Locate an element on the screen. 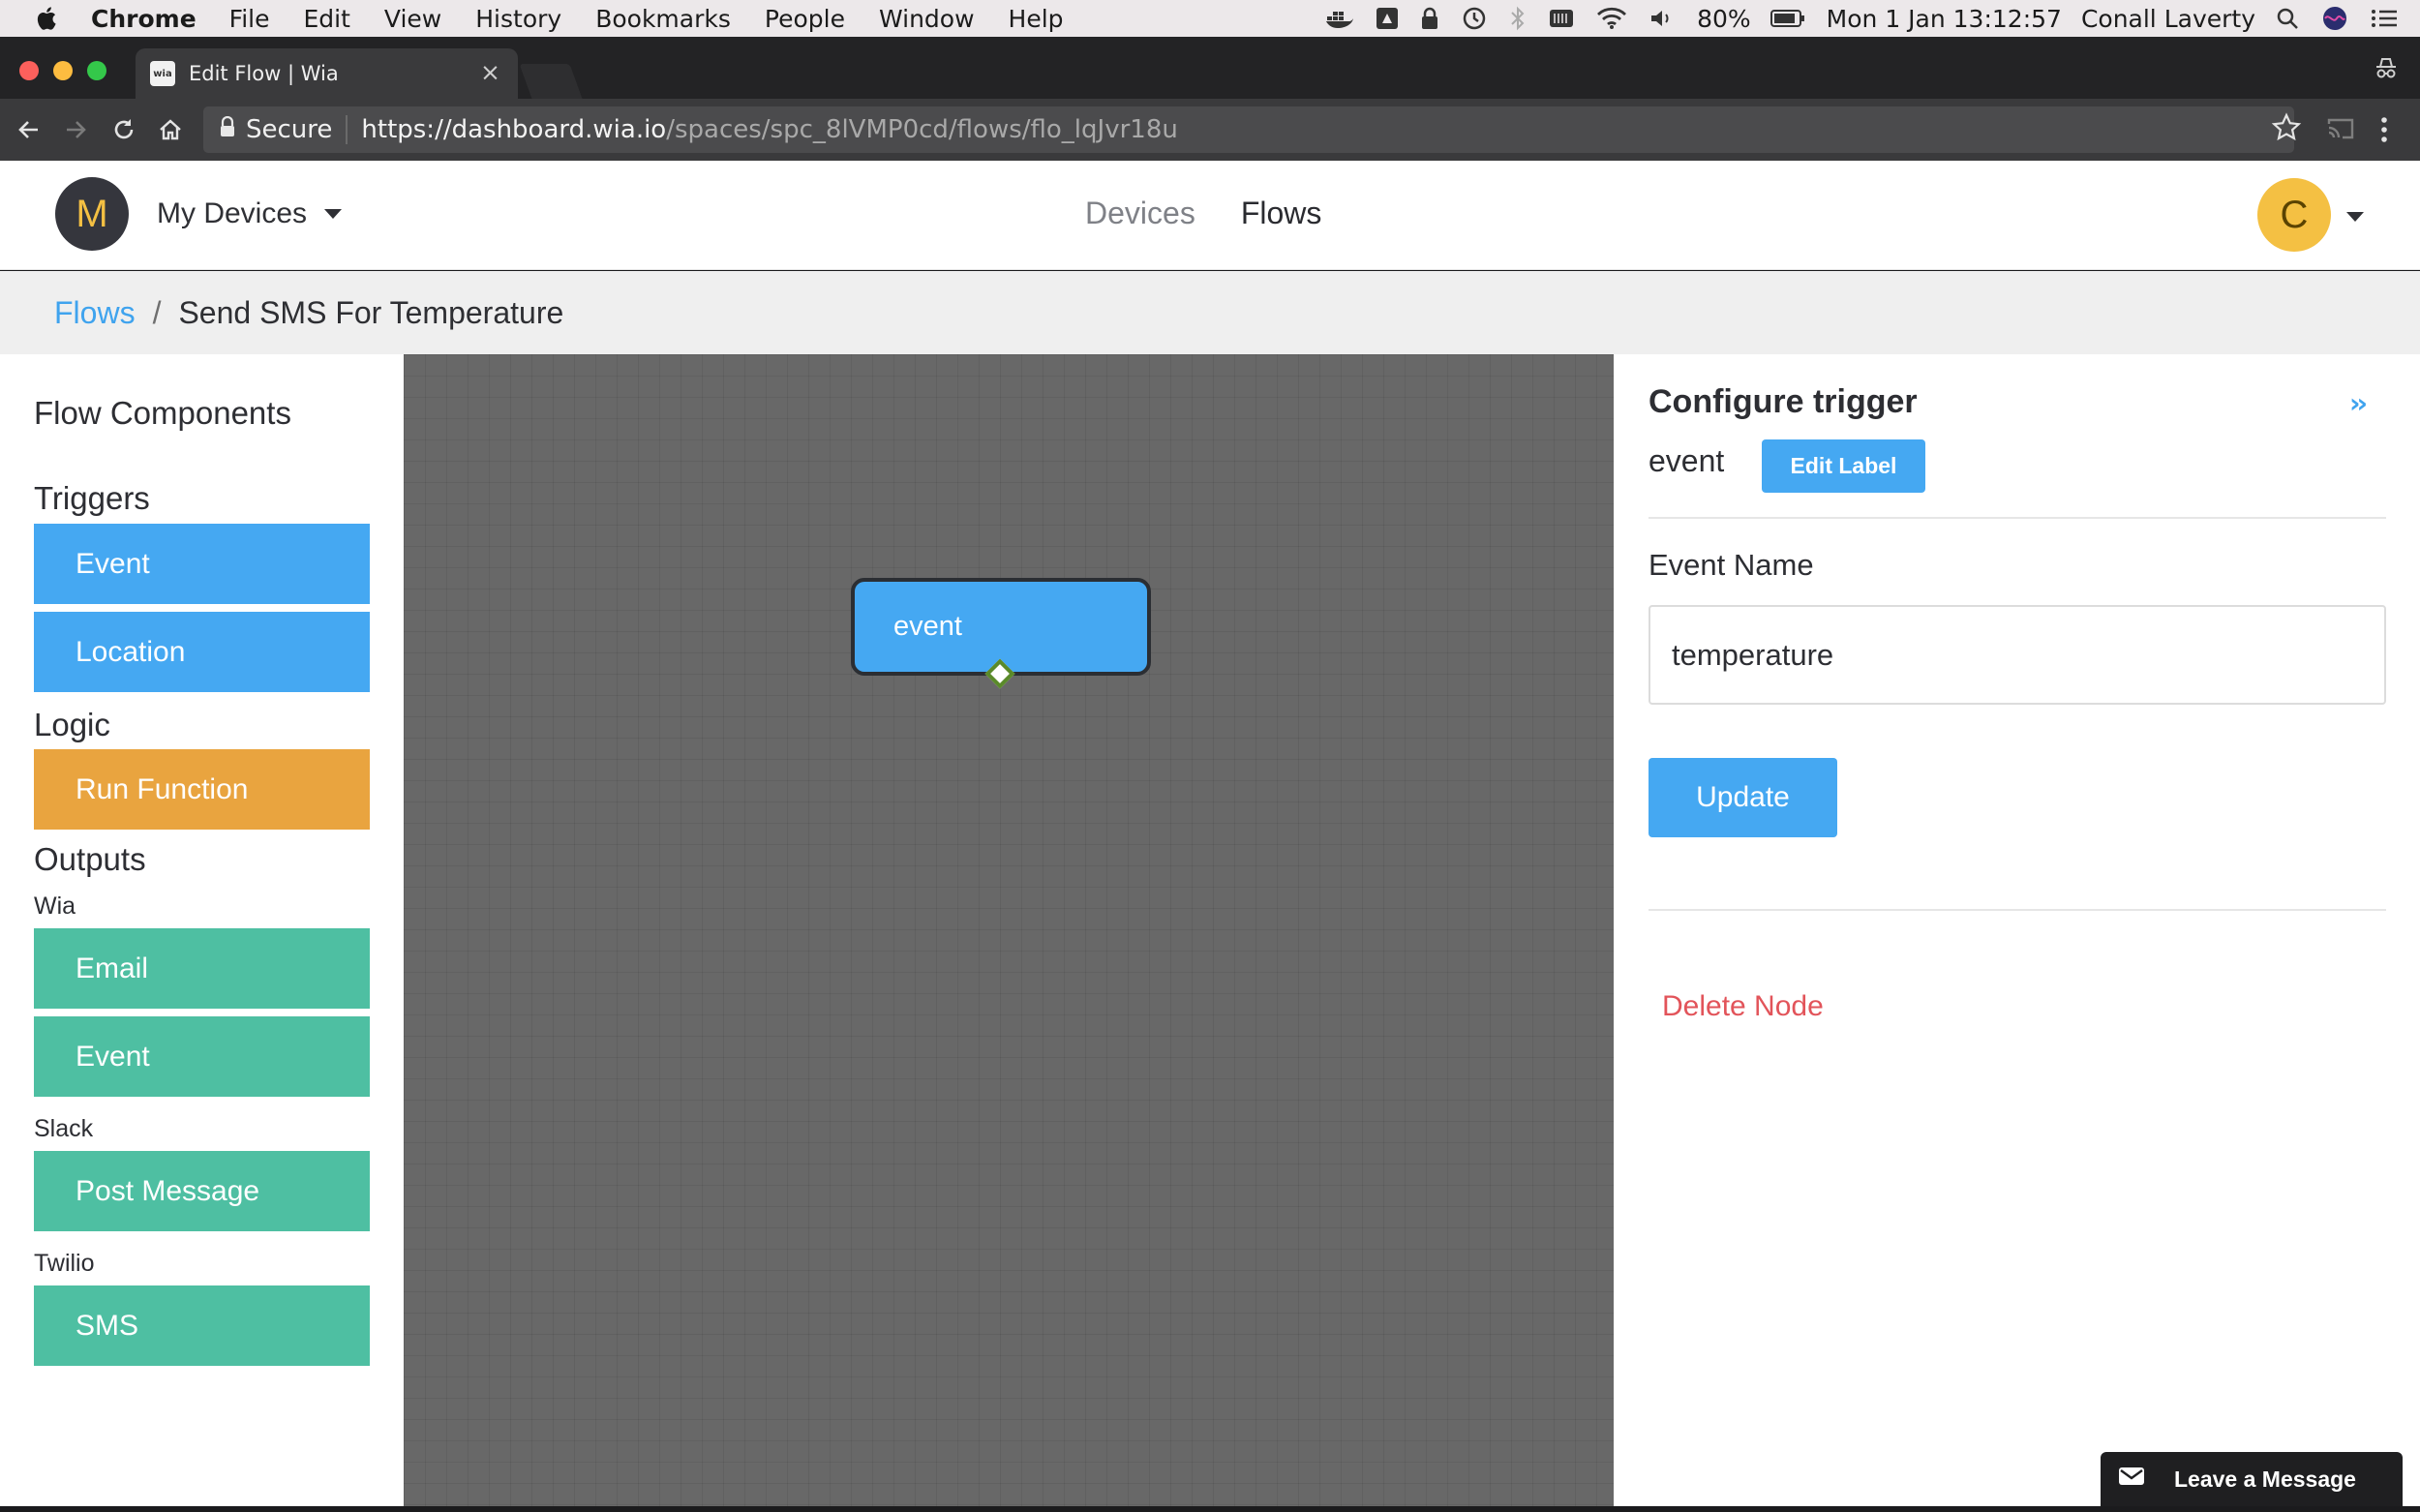 The width and height of the screenshot is (2420, 1512). wia-favicon: wia is located at coordinates (162, 73).